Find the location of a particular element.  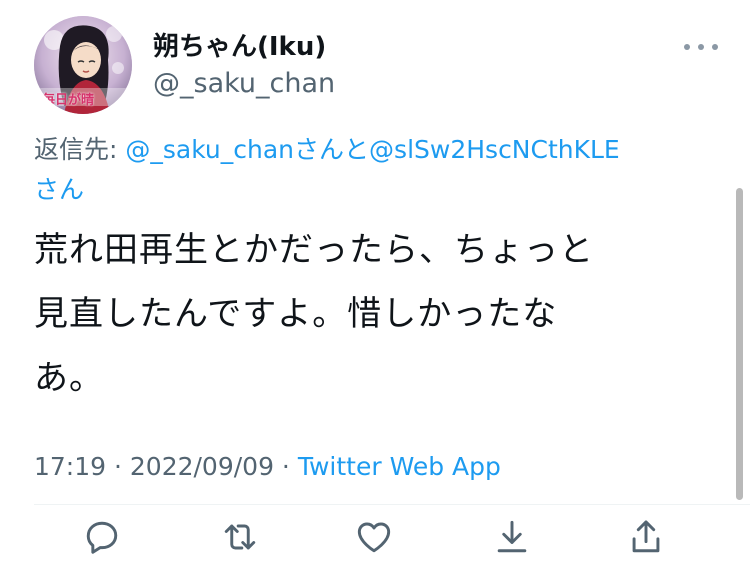

replying-to-label: 返信先: is located at coordinates (80, 149).